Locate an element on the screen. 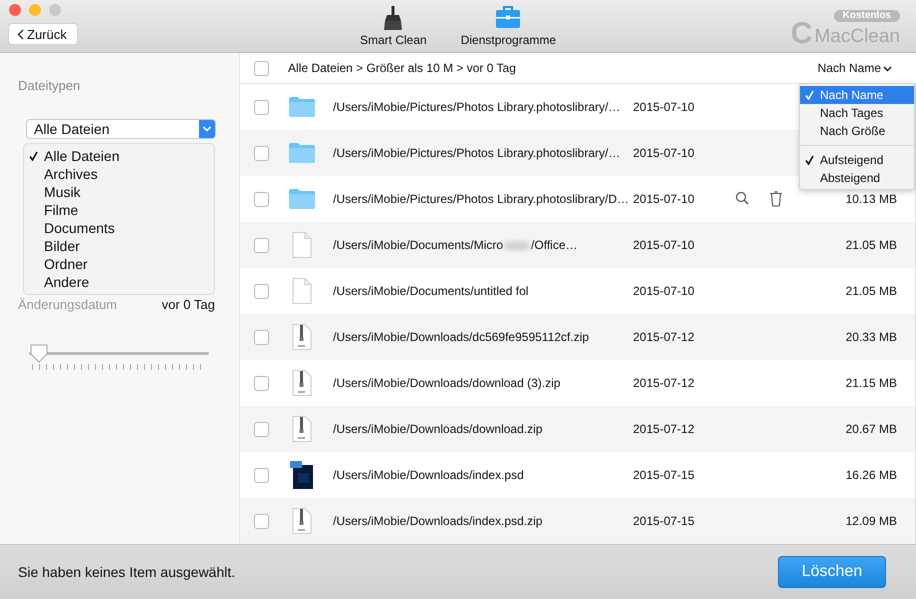 The height and width of the screenshot is (599, 916). menu-item: Bilder is located at coordinates (119, 246).